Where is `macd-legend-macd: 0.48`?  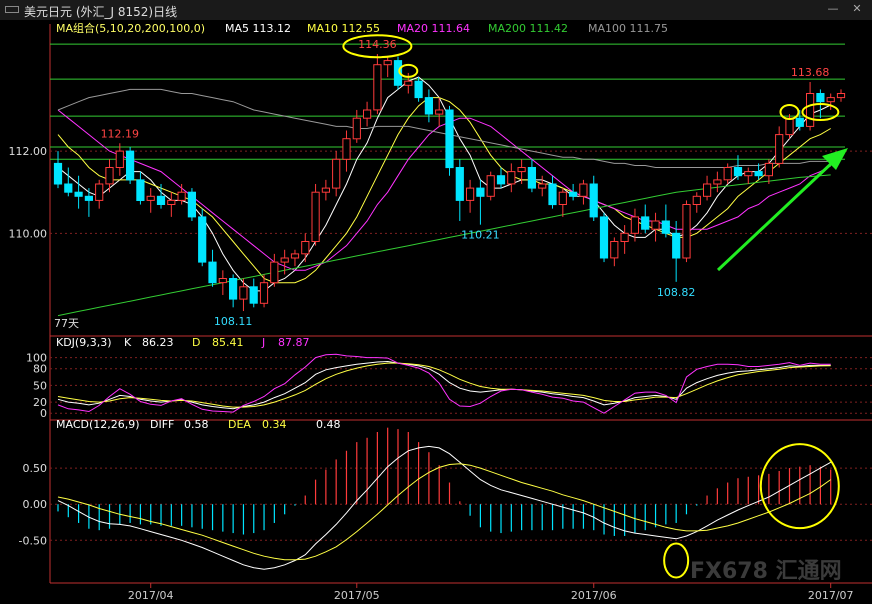
macd-legend-macd: 0.48 is located at coordinates (328, 424).